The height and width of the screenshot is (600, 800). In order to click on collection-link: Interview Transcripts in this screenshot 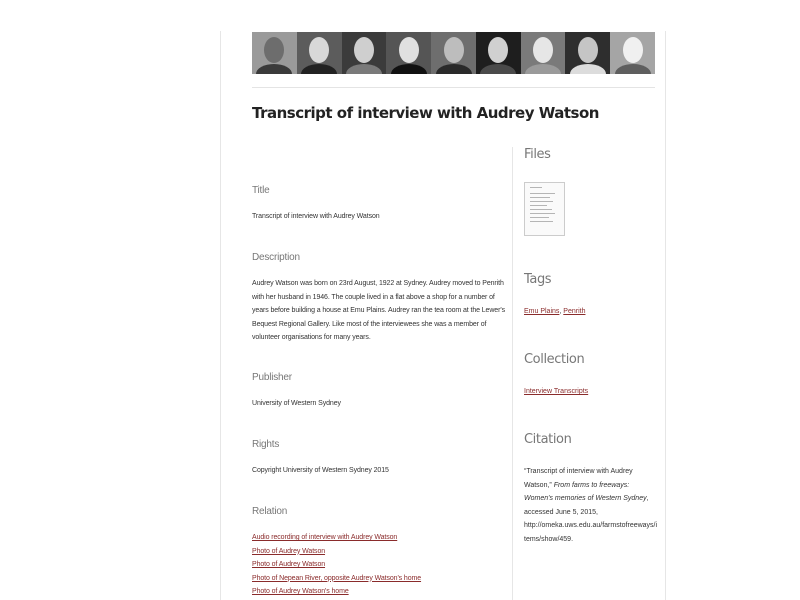, I will do `click(556, 391)`.